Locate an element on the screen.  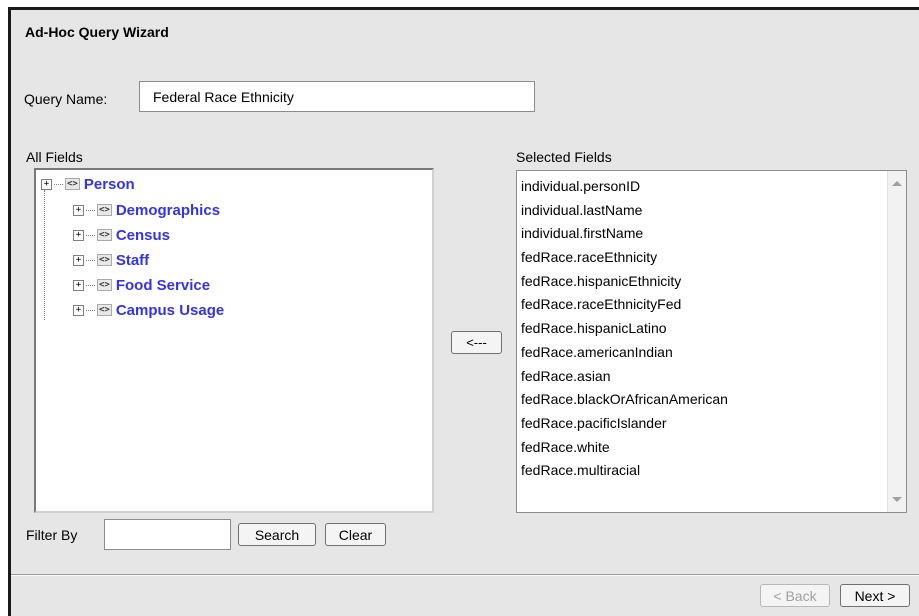
query-name-input is located at coordinates (337, 96).